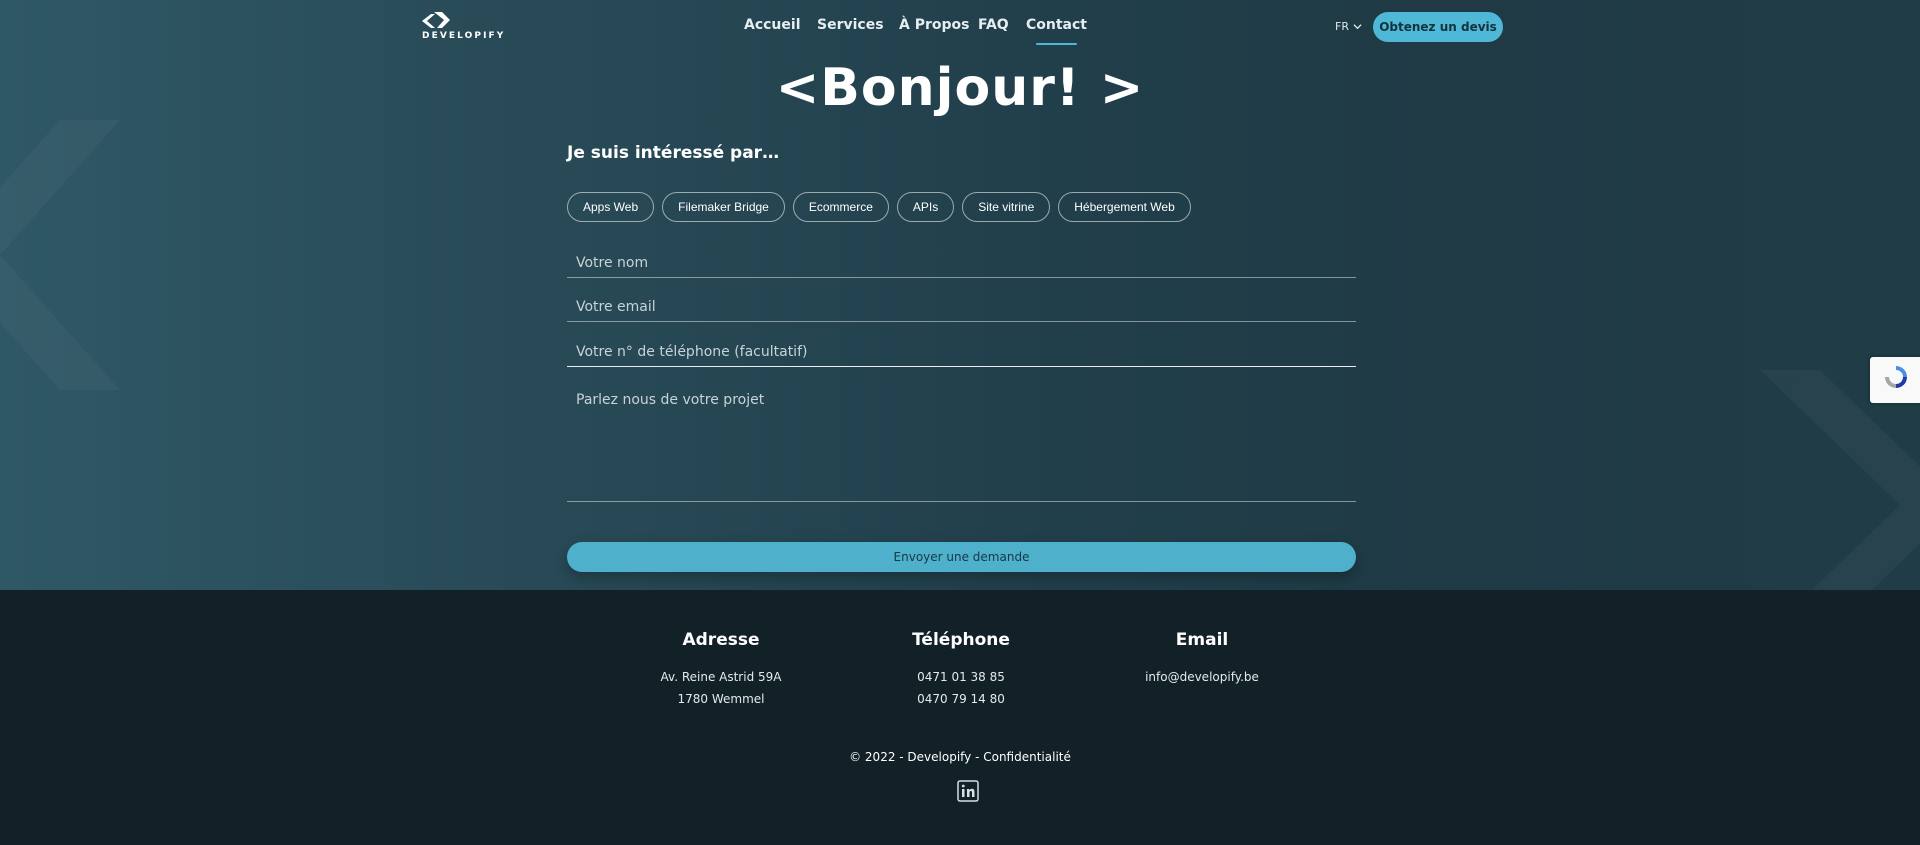 This screenshot has height=845, width=1920. I want to click on get-quote-button: Obtenez un devis, so click(1438, 27).